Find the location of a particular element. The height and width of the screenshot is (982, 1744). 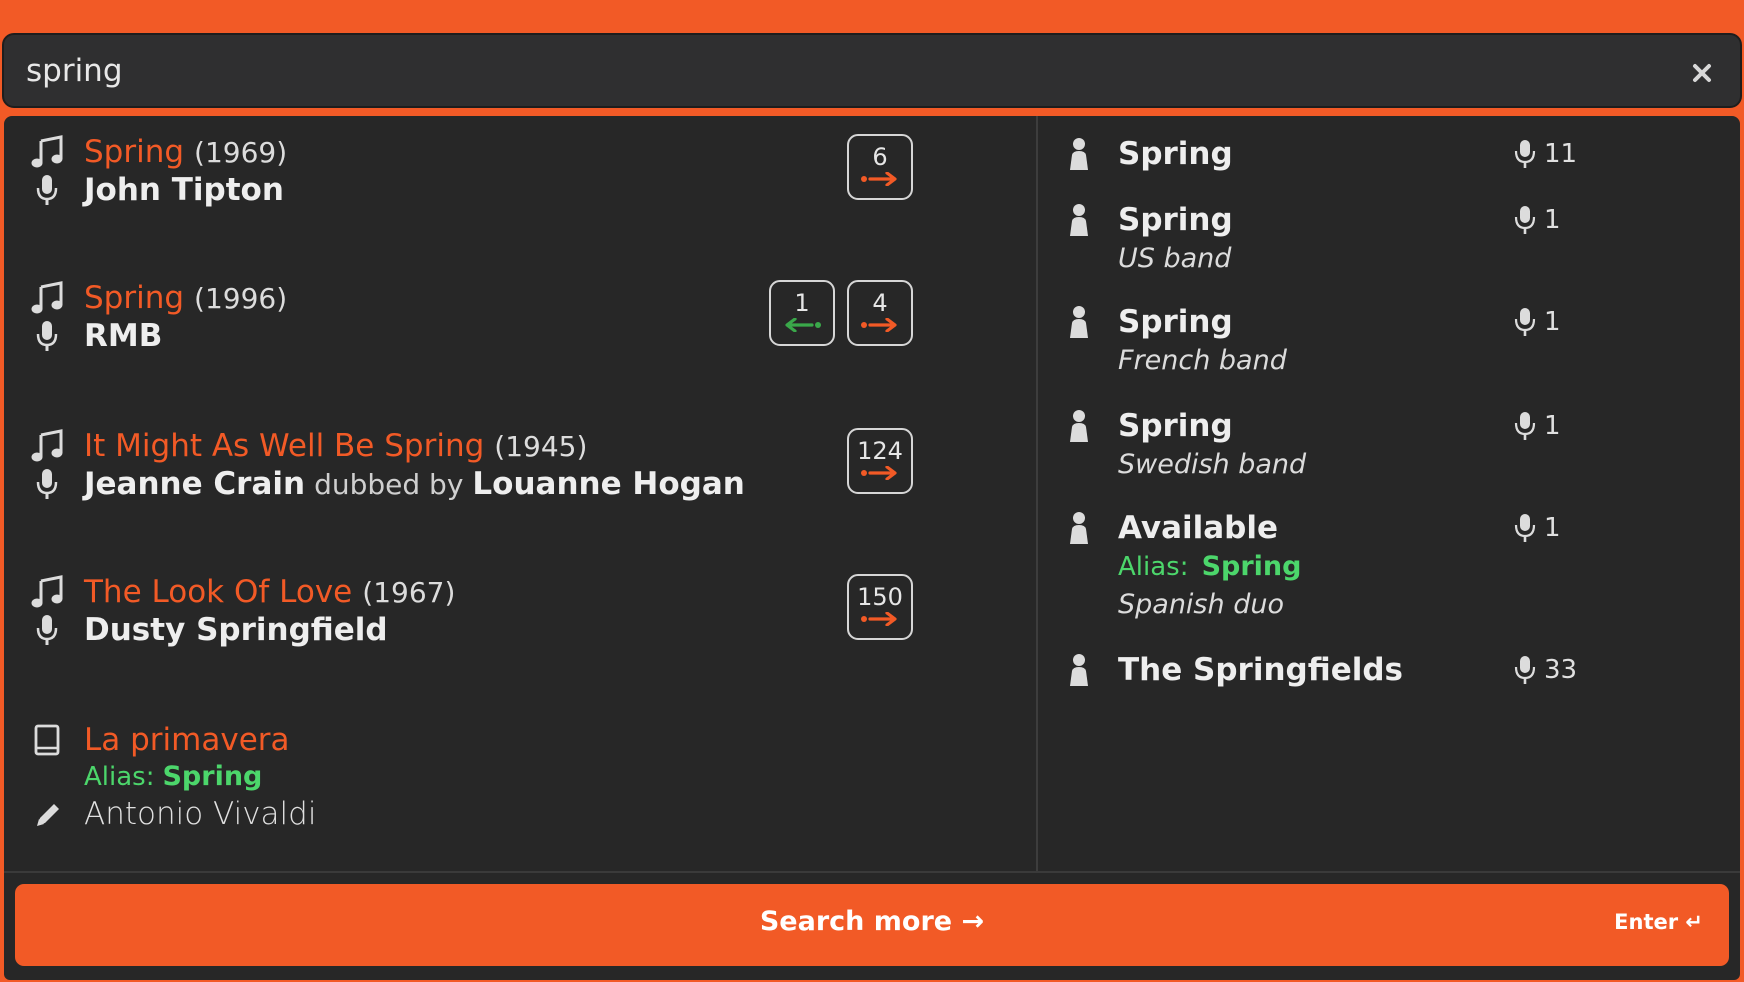

work-title: La primavera is located at coordinates (187, 740).